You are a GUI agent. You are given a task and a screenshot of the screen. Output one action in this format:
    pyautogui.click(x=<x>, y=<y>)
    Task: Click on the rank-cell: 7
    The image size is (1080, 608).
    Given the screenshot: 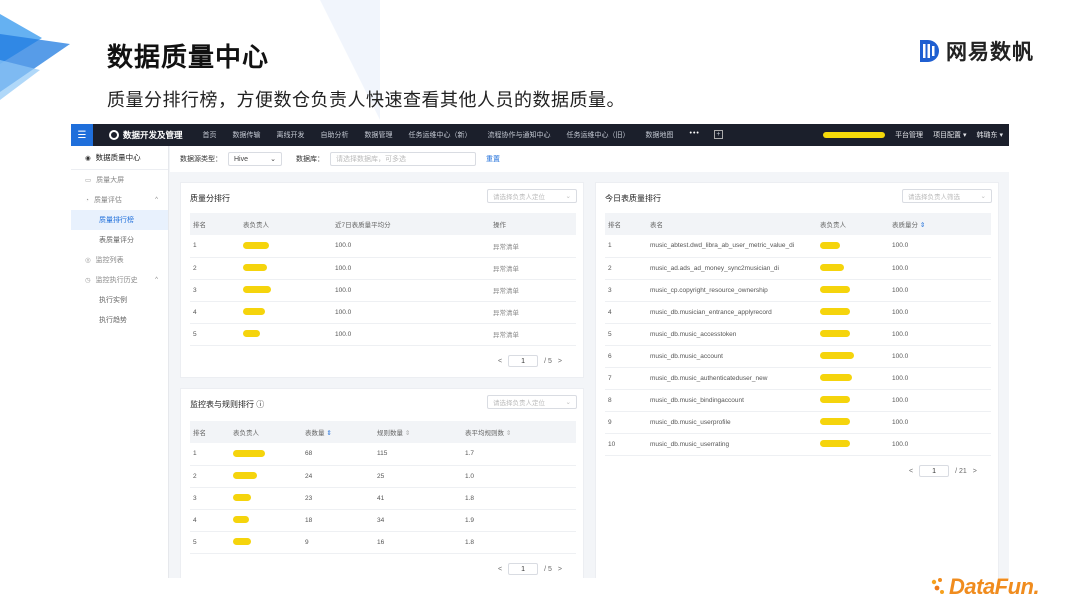 What is the action you would take?
    pyautogui.click(x=626, y=378)
    